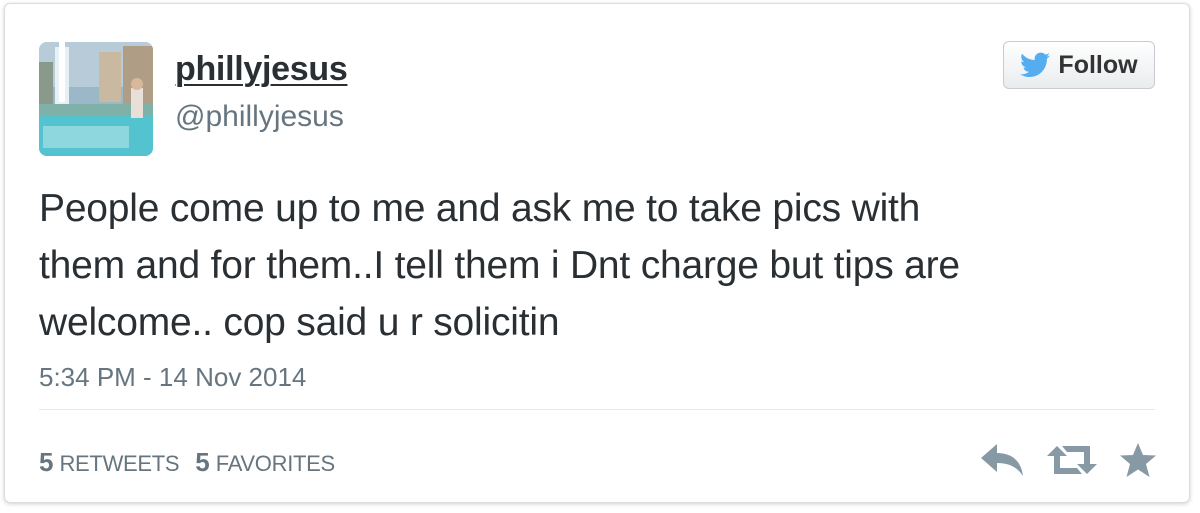 The image size is (1200, 513). I want to click on tweet-line: welcome.. cop said u r solicitin, so click(299, 322).